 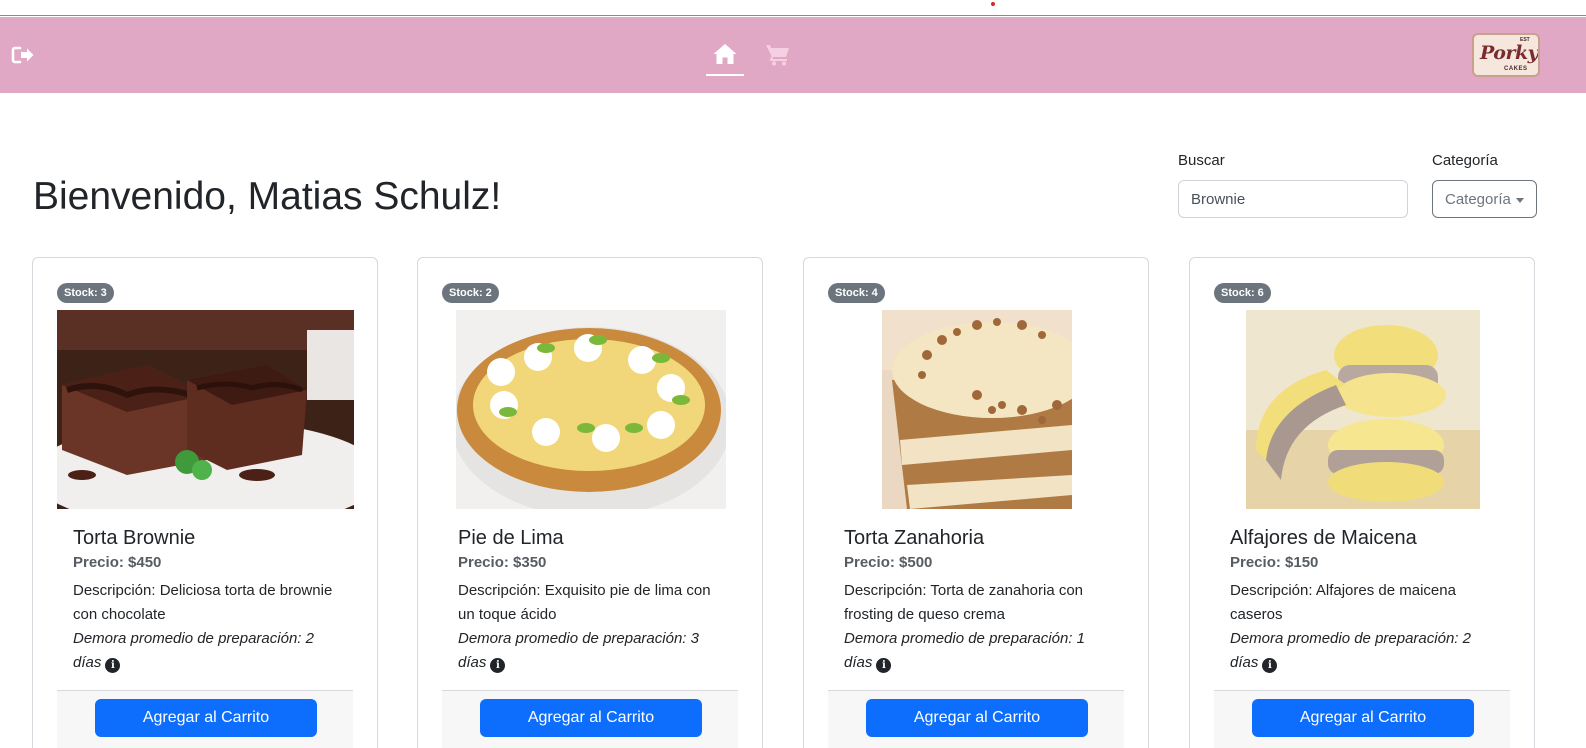 What do you see at coordinates (1516, 69) in the screenshot?
I see `logo-sub-text: CAKES` at bounding box center [1516, 69].